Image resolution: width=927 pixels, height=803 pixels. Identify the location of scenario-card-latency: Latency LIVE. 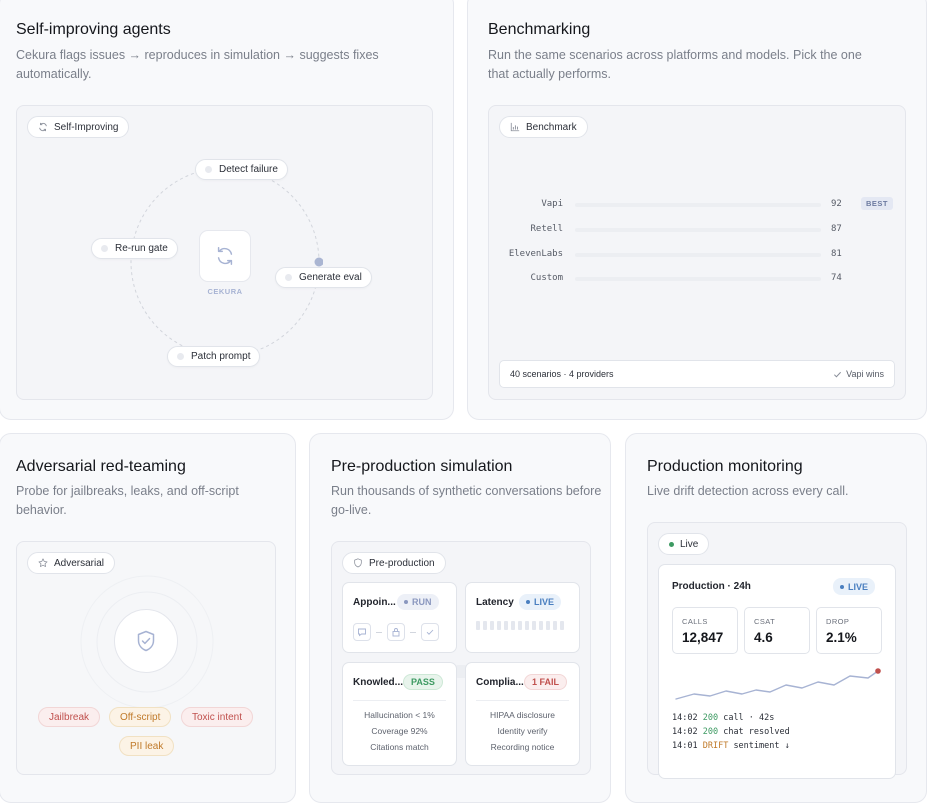
(522, 617).